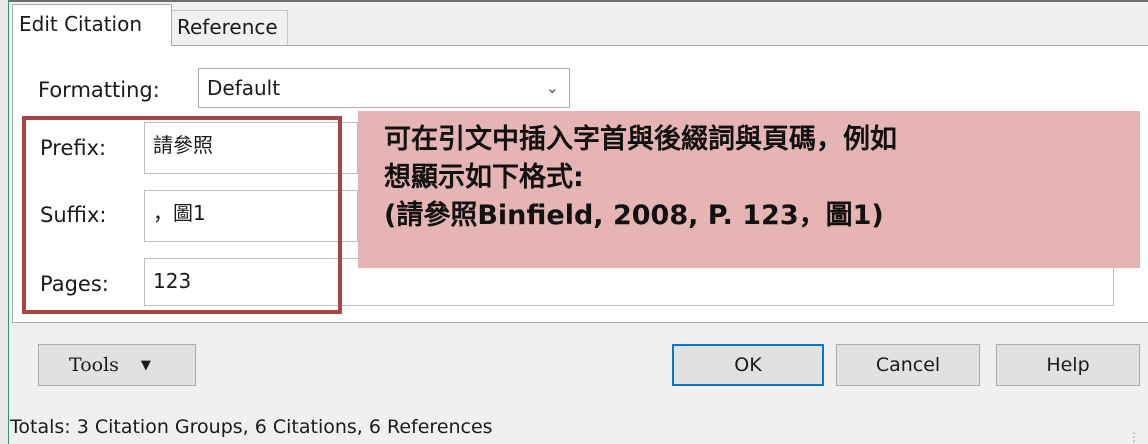  What do you see at coordinates (484, 177) in the screenshot?
I see `callout-line-2: 想顯示如下格式:` at bounding box center [484, 177].